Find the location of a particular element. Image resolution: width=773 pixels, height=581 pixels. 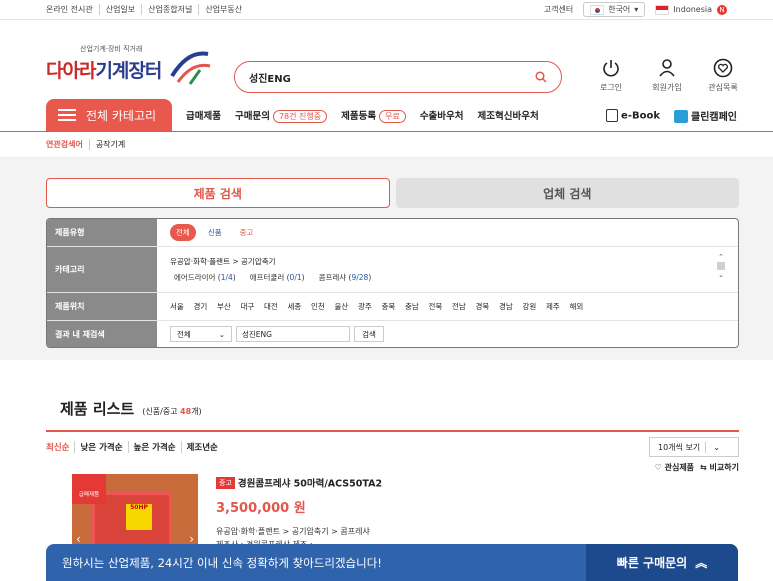

sub-category-name: 애프터쿨러 is located at coordinates (267, 277).